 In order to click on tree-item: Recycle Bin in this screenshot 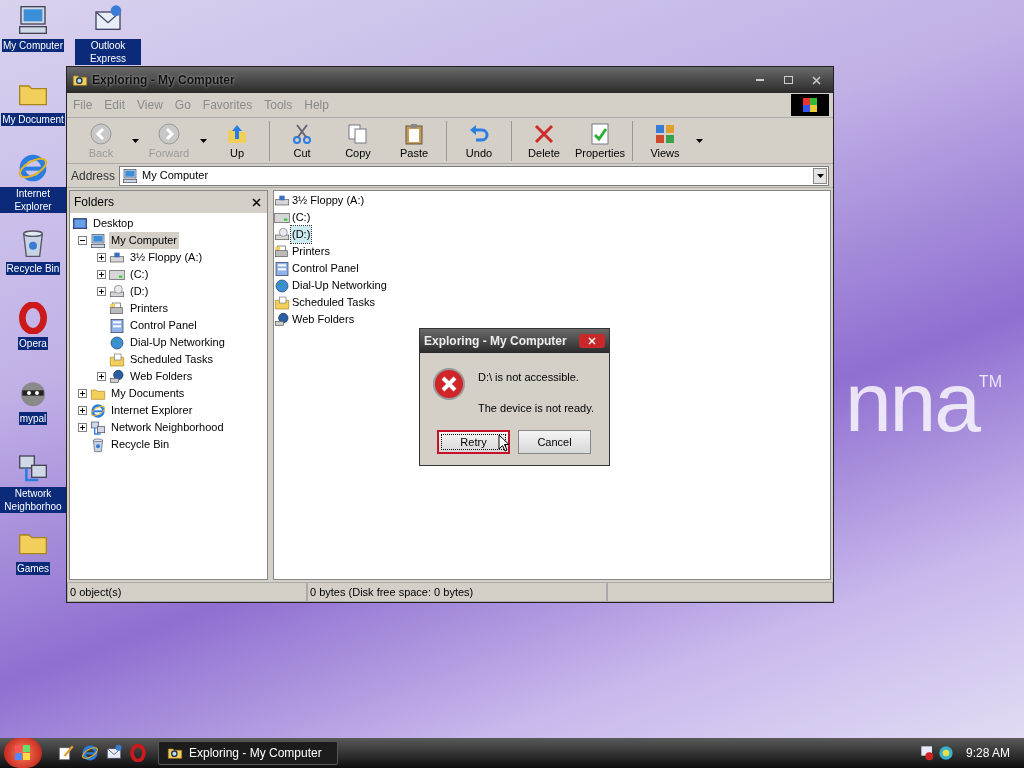, I will do `click(140, 444)`.